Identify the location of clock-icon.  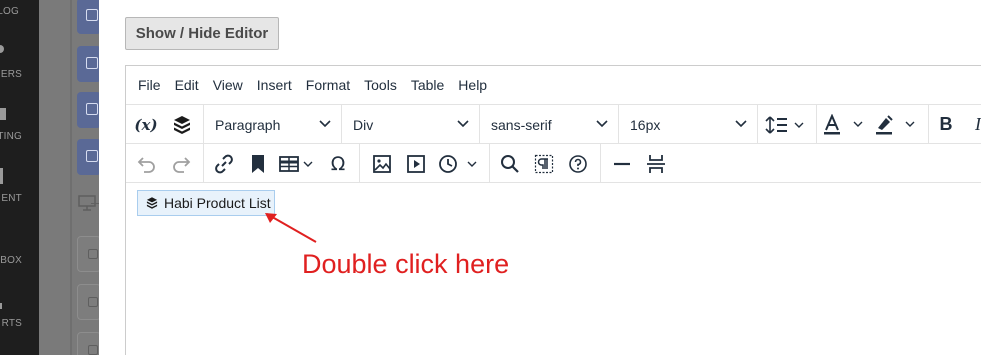
(458, 163).